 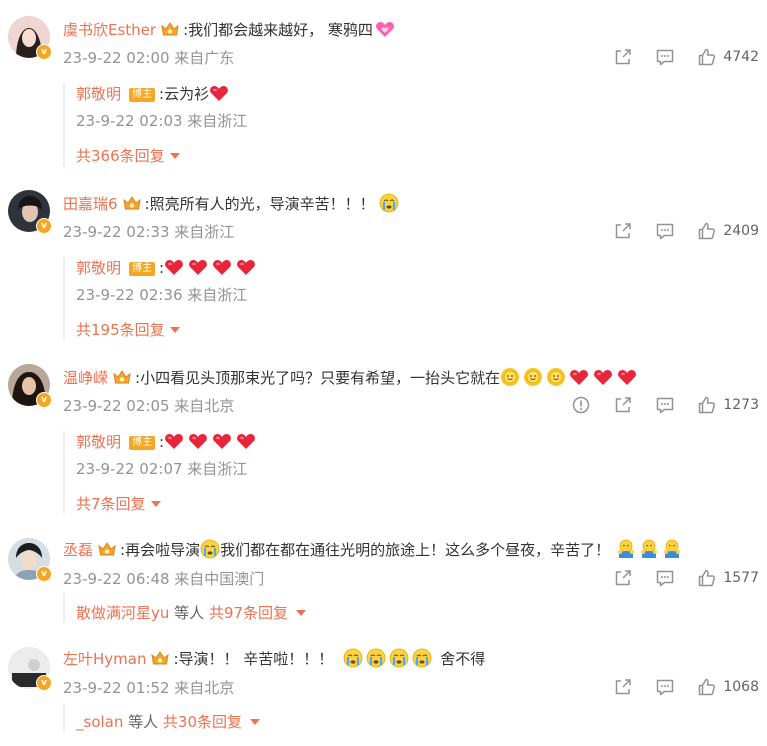 I want to click on comment-body: 丞磊 :再会啦导演 我们都在都在通往光明的旅途上！这么多个昼夜，辛苦了！, so click(x=374, y=550).